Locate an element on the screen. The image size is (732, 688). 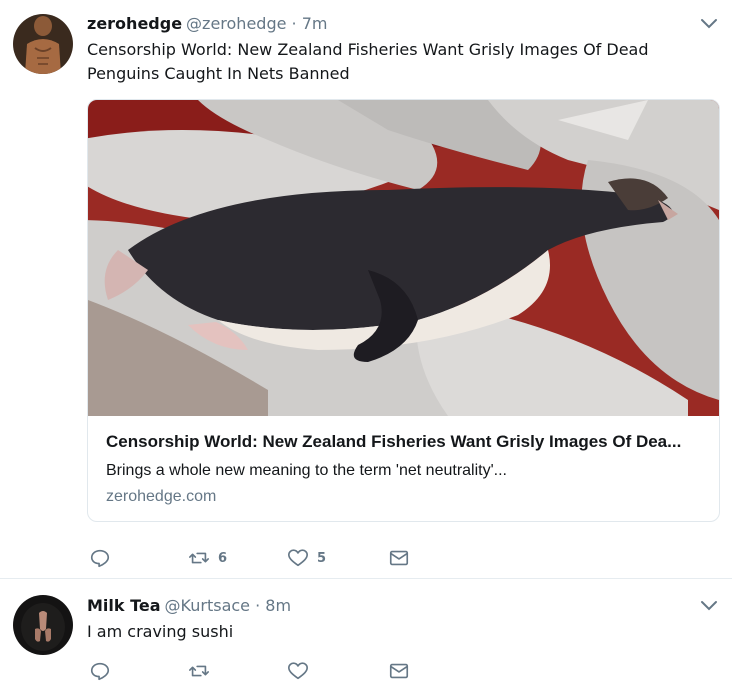
retweet-button is located at coordinates (203, 671).